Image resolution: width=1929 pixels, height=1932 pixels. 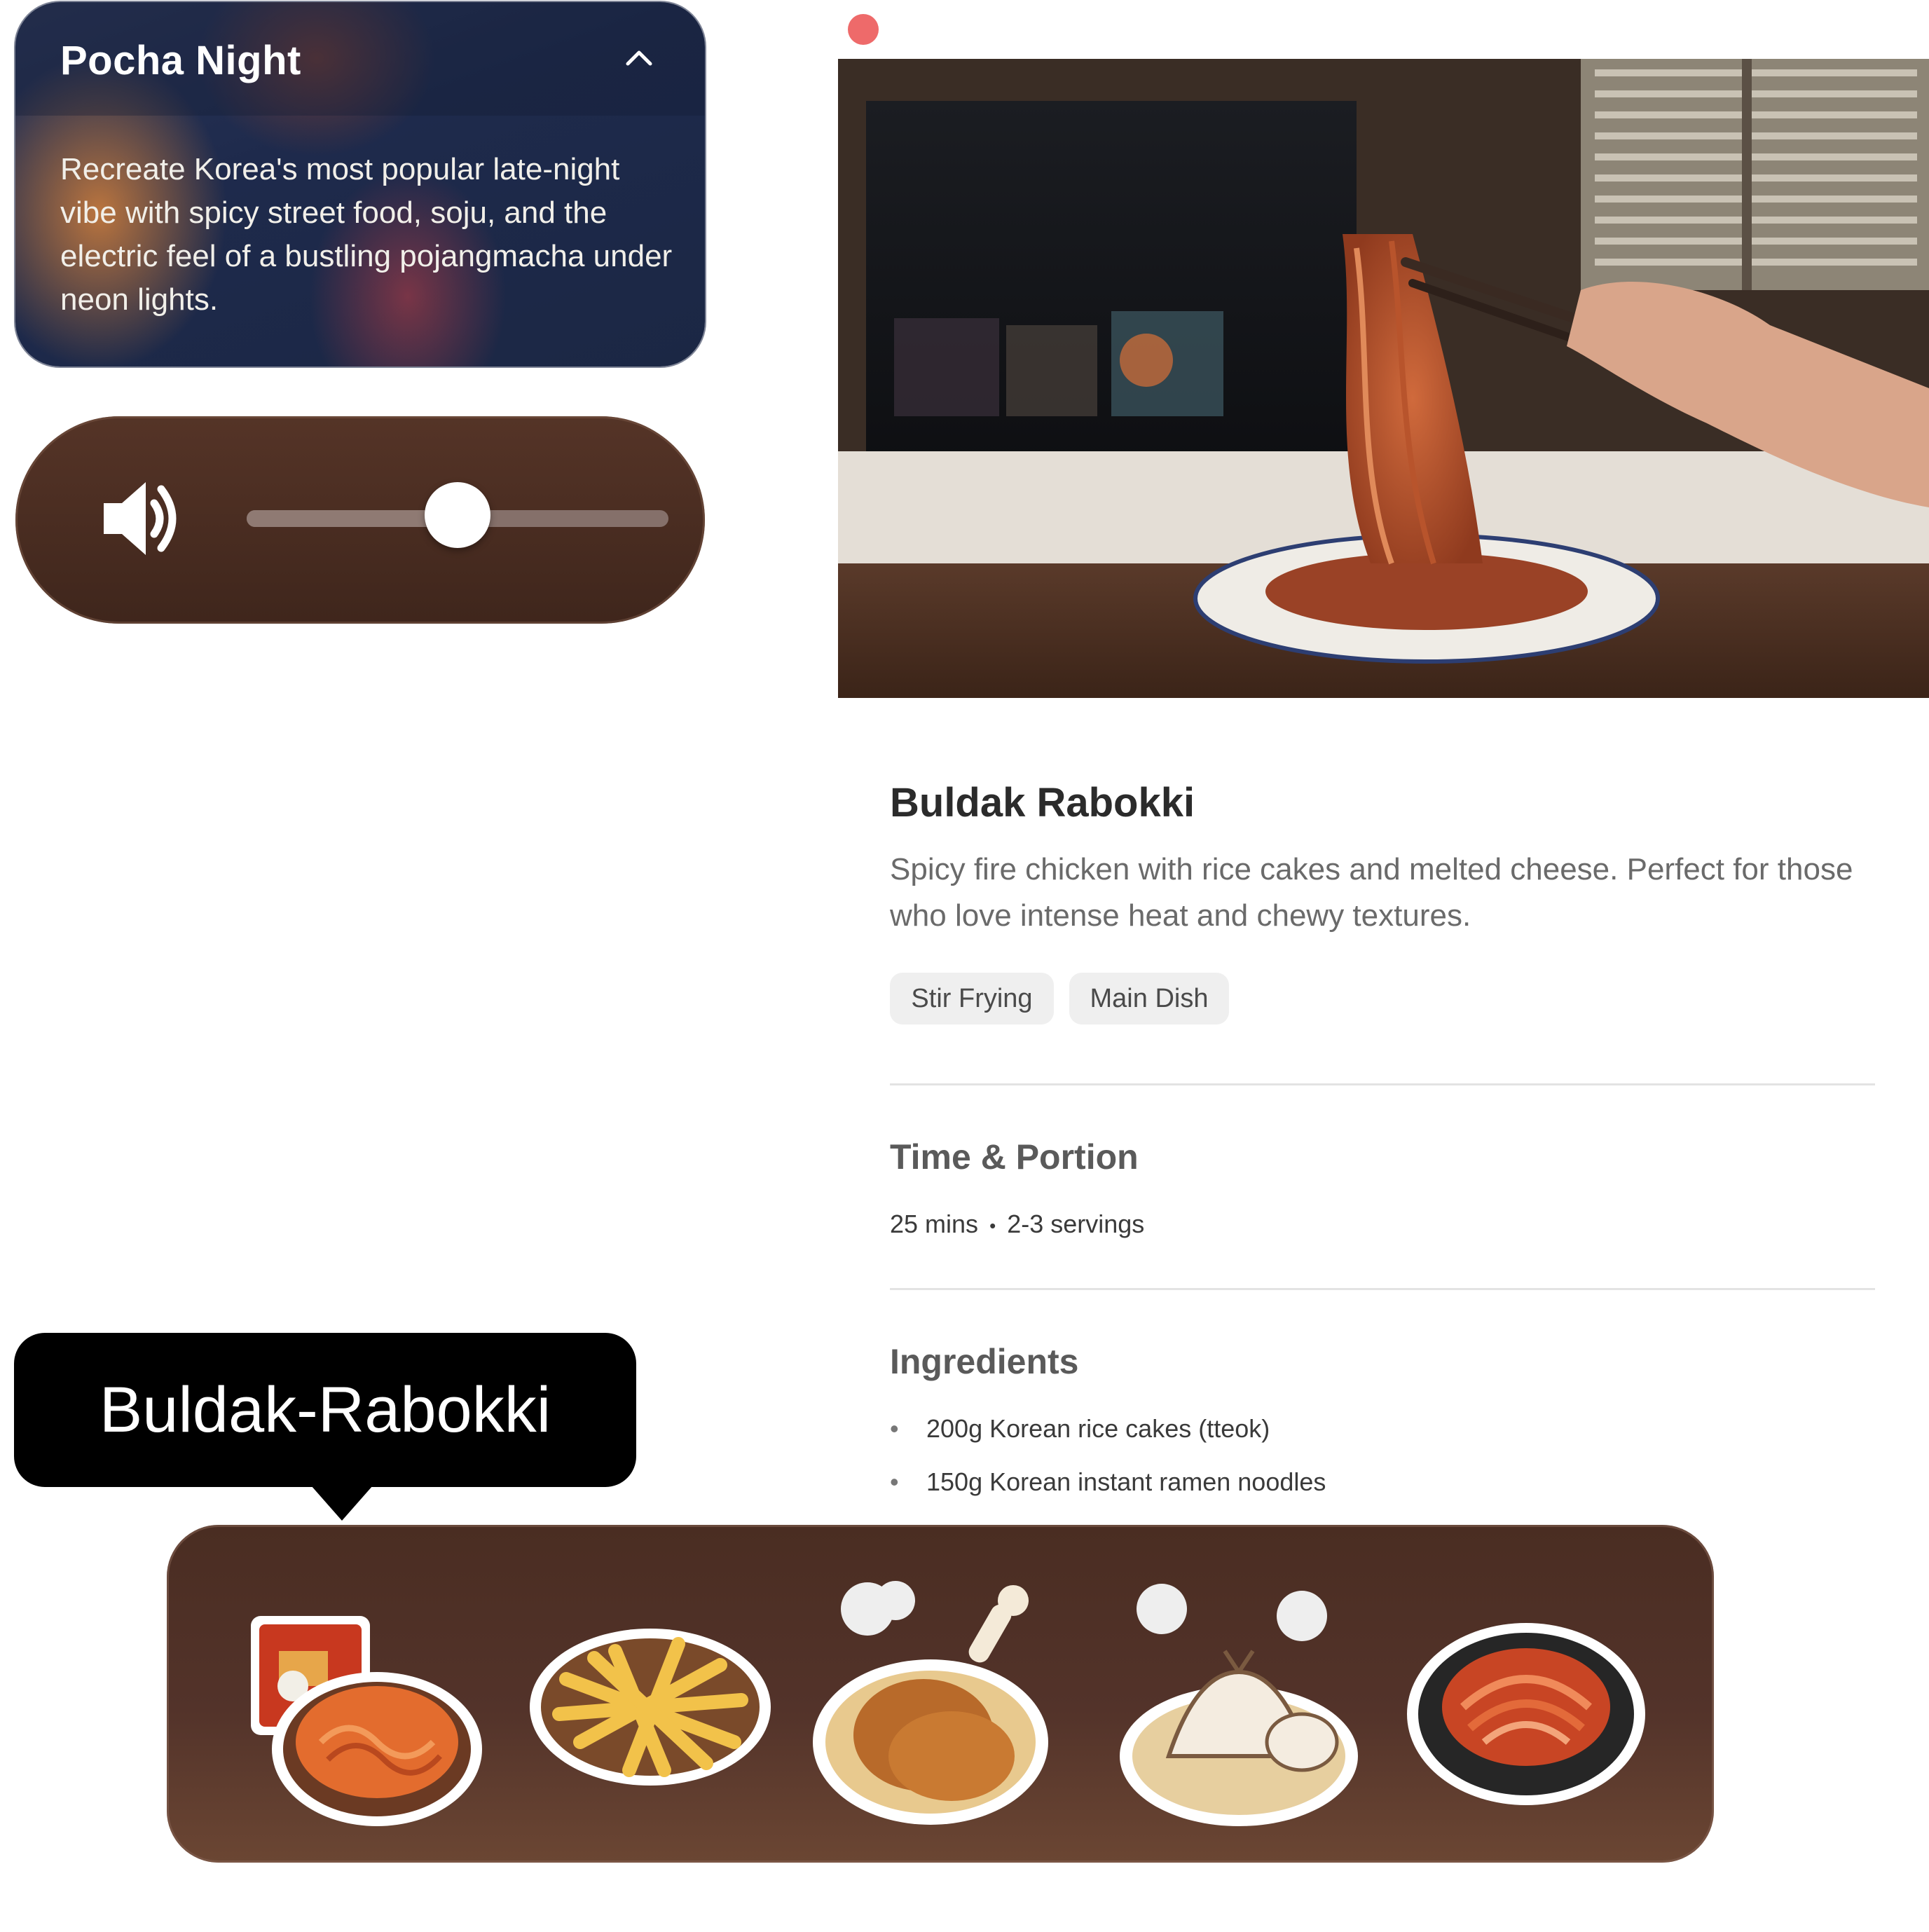 What do you see at coordinates (650, 1696) in the screenshot?
I see `fries-icon` at bounding box center [650, 1696].